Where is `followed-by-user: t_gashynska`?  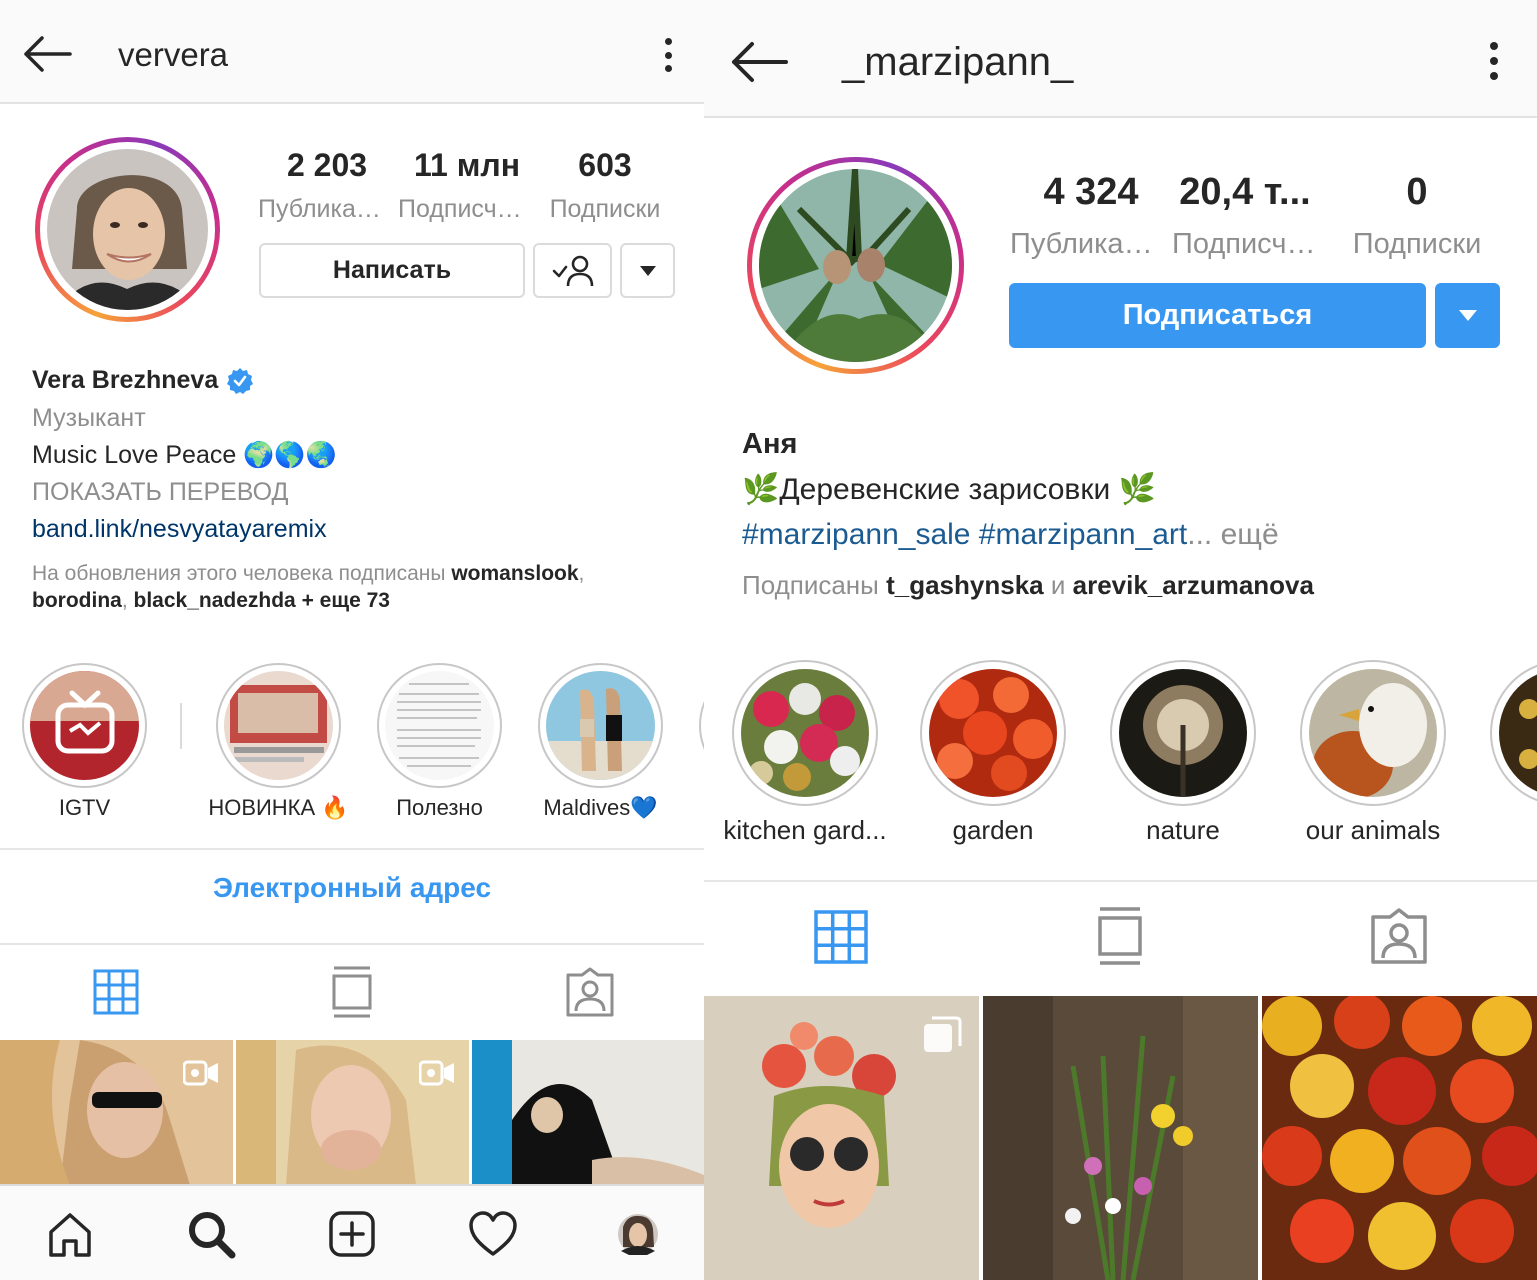 followed-by-user: t_gashynska is located at coordinates (965, 585).